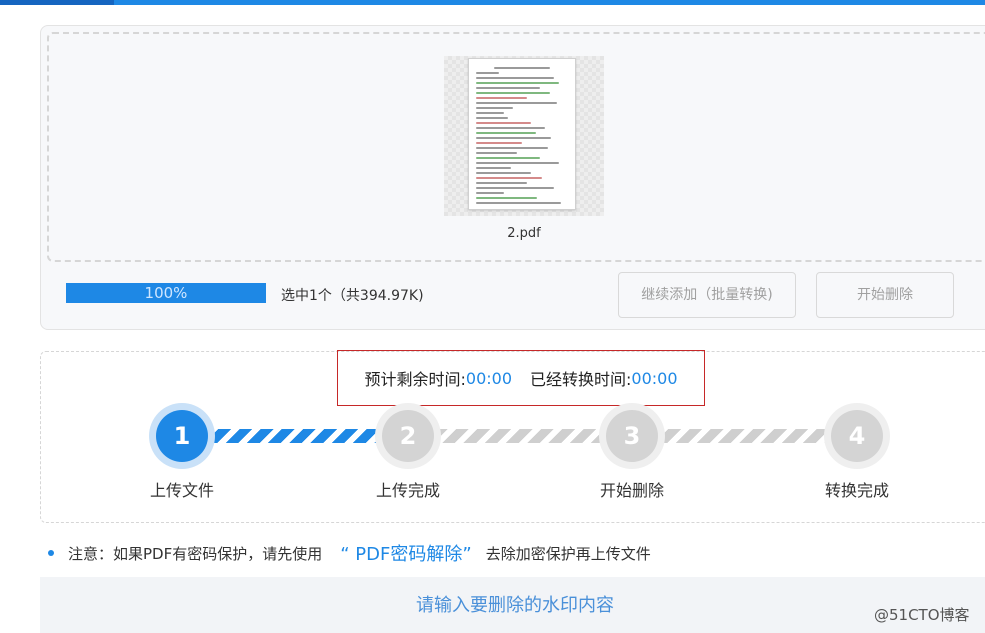  Describe the element at coordinates (352, 296) in the screenshot. I see `selection-info: 选中1个（共394.97K)` at that location.